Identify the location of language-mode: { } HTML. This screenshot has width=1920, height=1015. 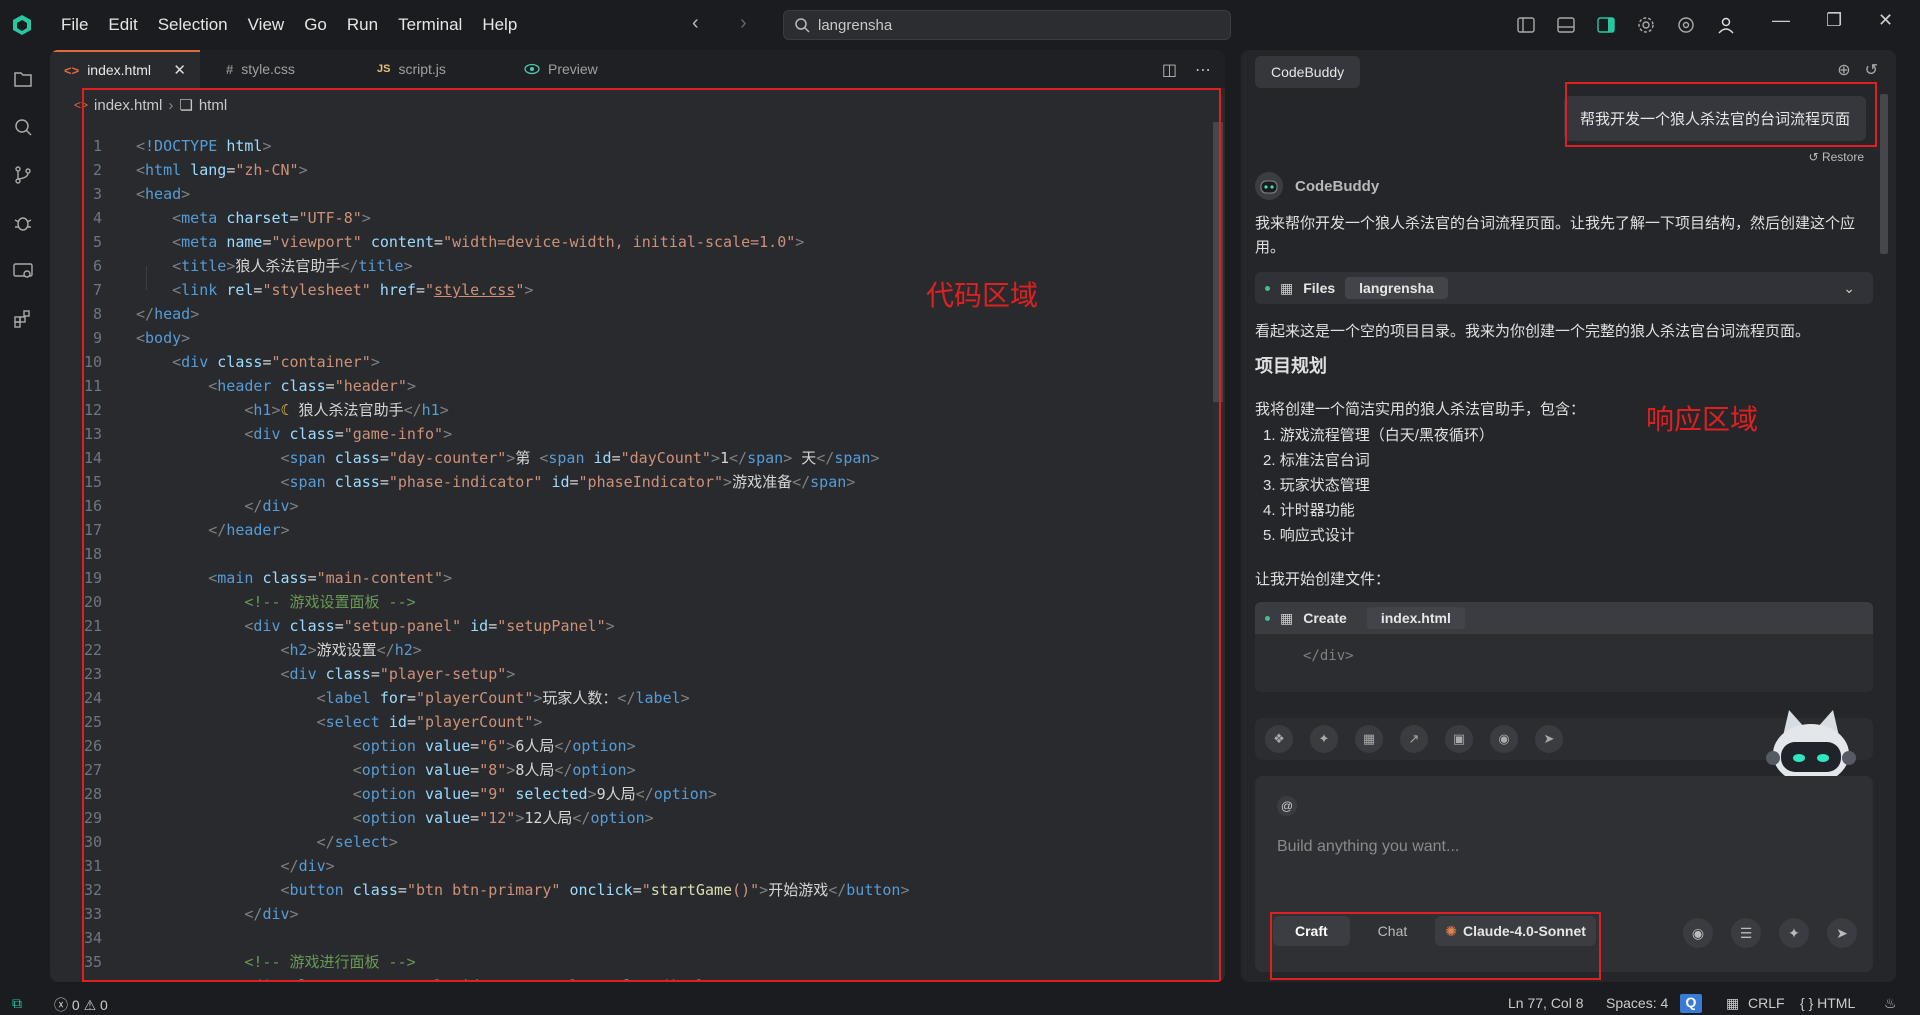
(1827, 1003).